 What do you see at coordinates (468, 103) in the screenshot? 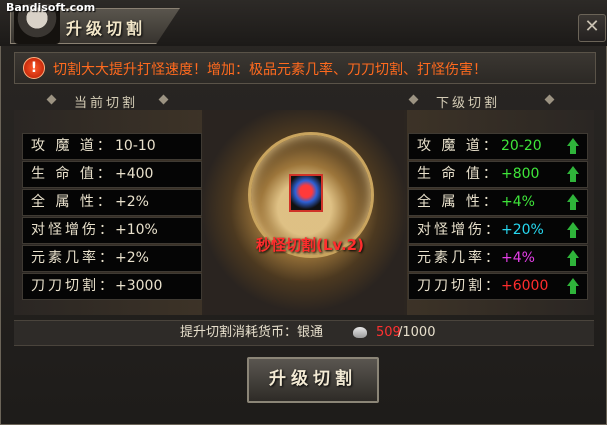
I see `next-header: 下级切割` at bounding box center [468, 103].